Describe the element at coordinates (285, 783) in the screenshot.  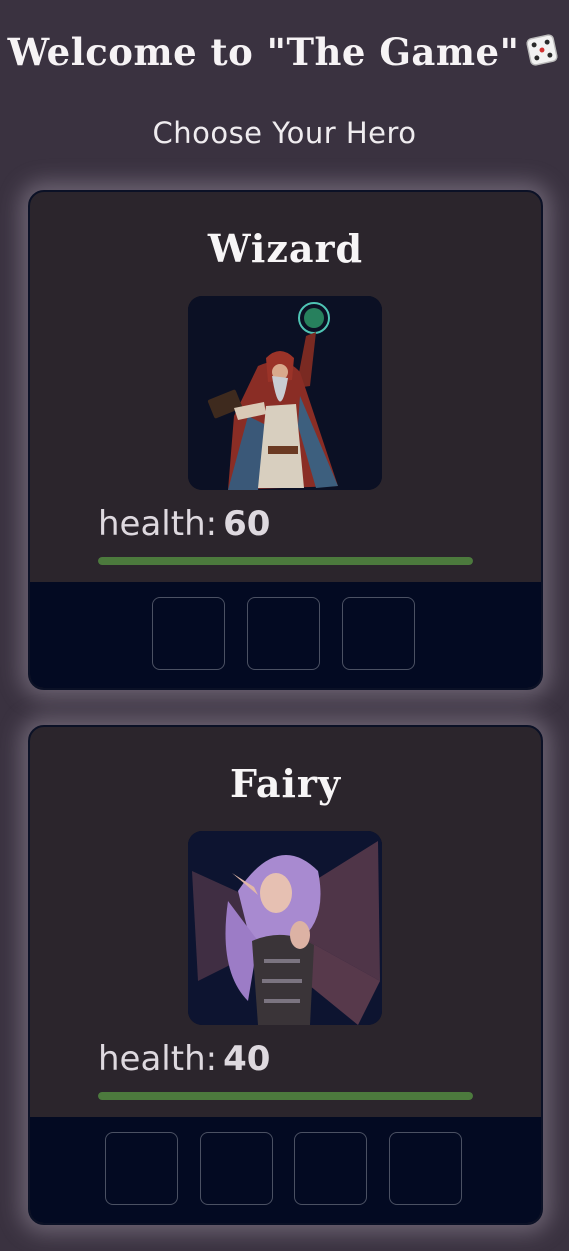
I see `hero-name: Fairy` at that location.